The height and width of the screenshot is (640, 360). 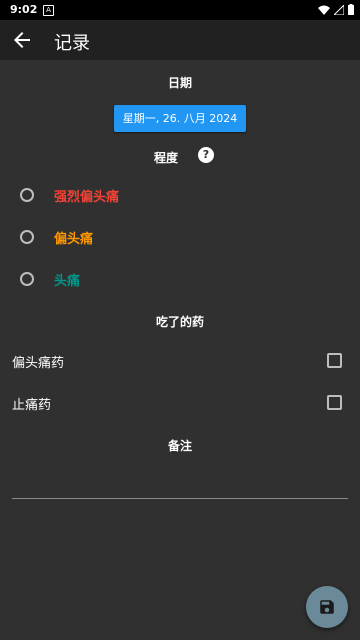 What do you see at coordinates (180, 237) in the screenshot?
I see `radio-migraine: 偏头痛` at bounding box center [180, 237].